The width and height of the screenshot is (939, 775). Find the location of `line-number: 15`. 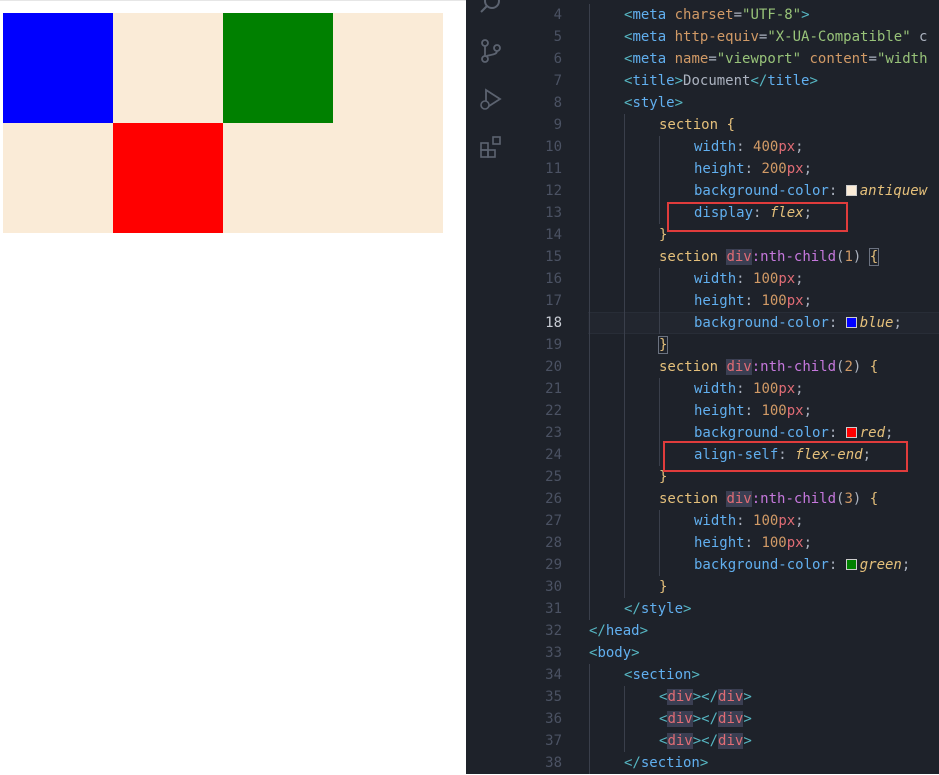

line-number: 15 is located at coordinates (553, 257).